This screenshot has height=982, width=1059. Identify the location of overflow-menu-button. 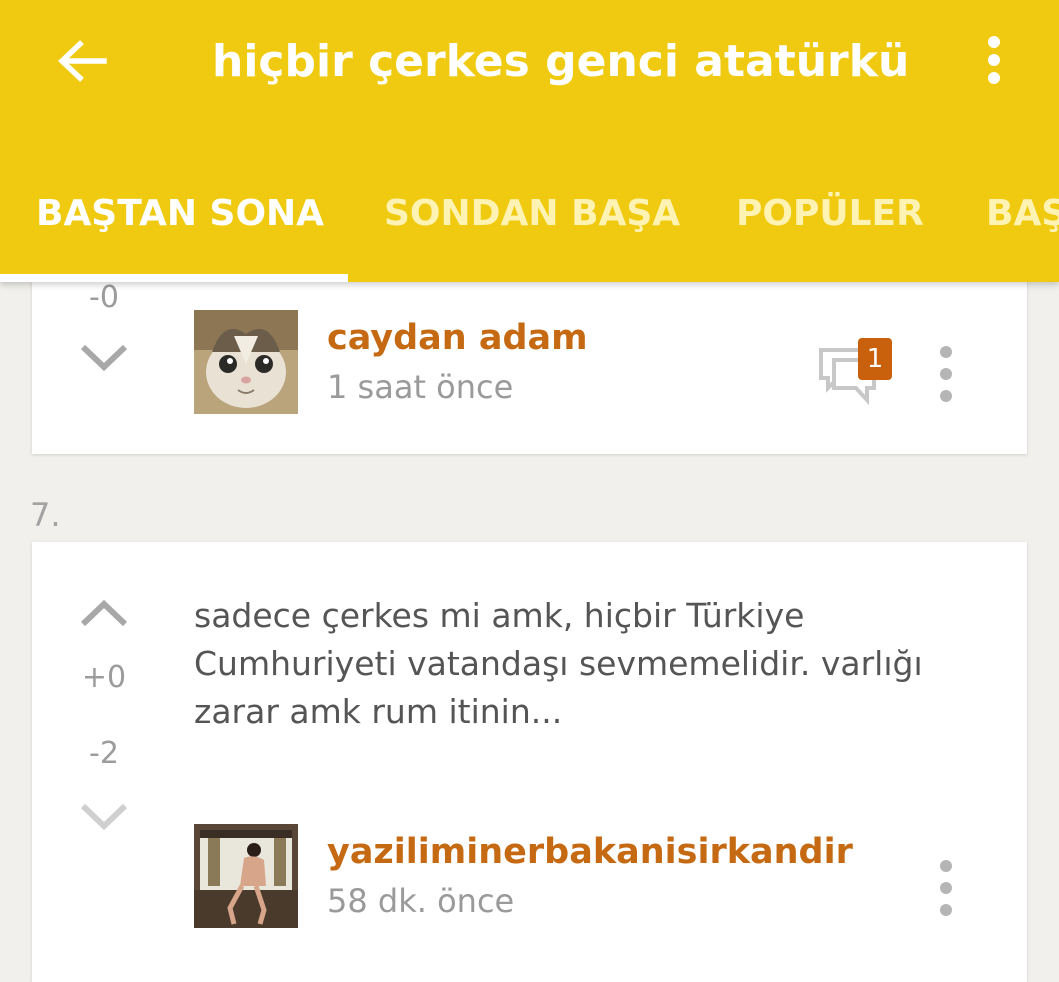
(994, 62).